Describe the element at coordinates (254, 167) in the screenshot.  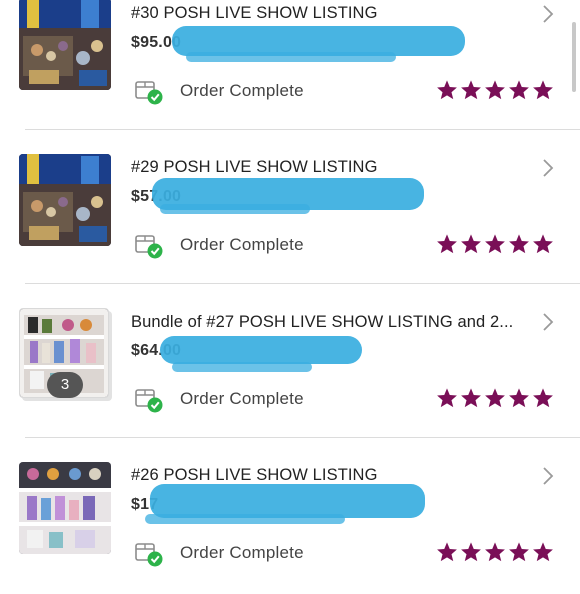
I see `listing-title: #29 POSH LIVE SHOW LISTING` at that location.